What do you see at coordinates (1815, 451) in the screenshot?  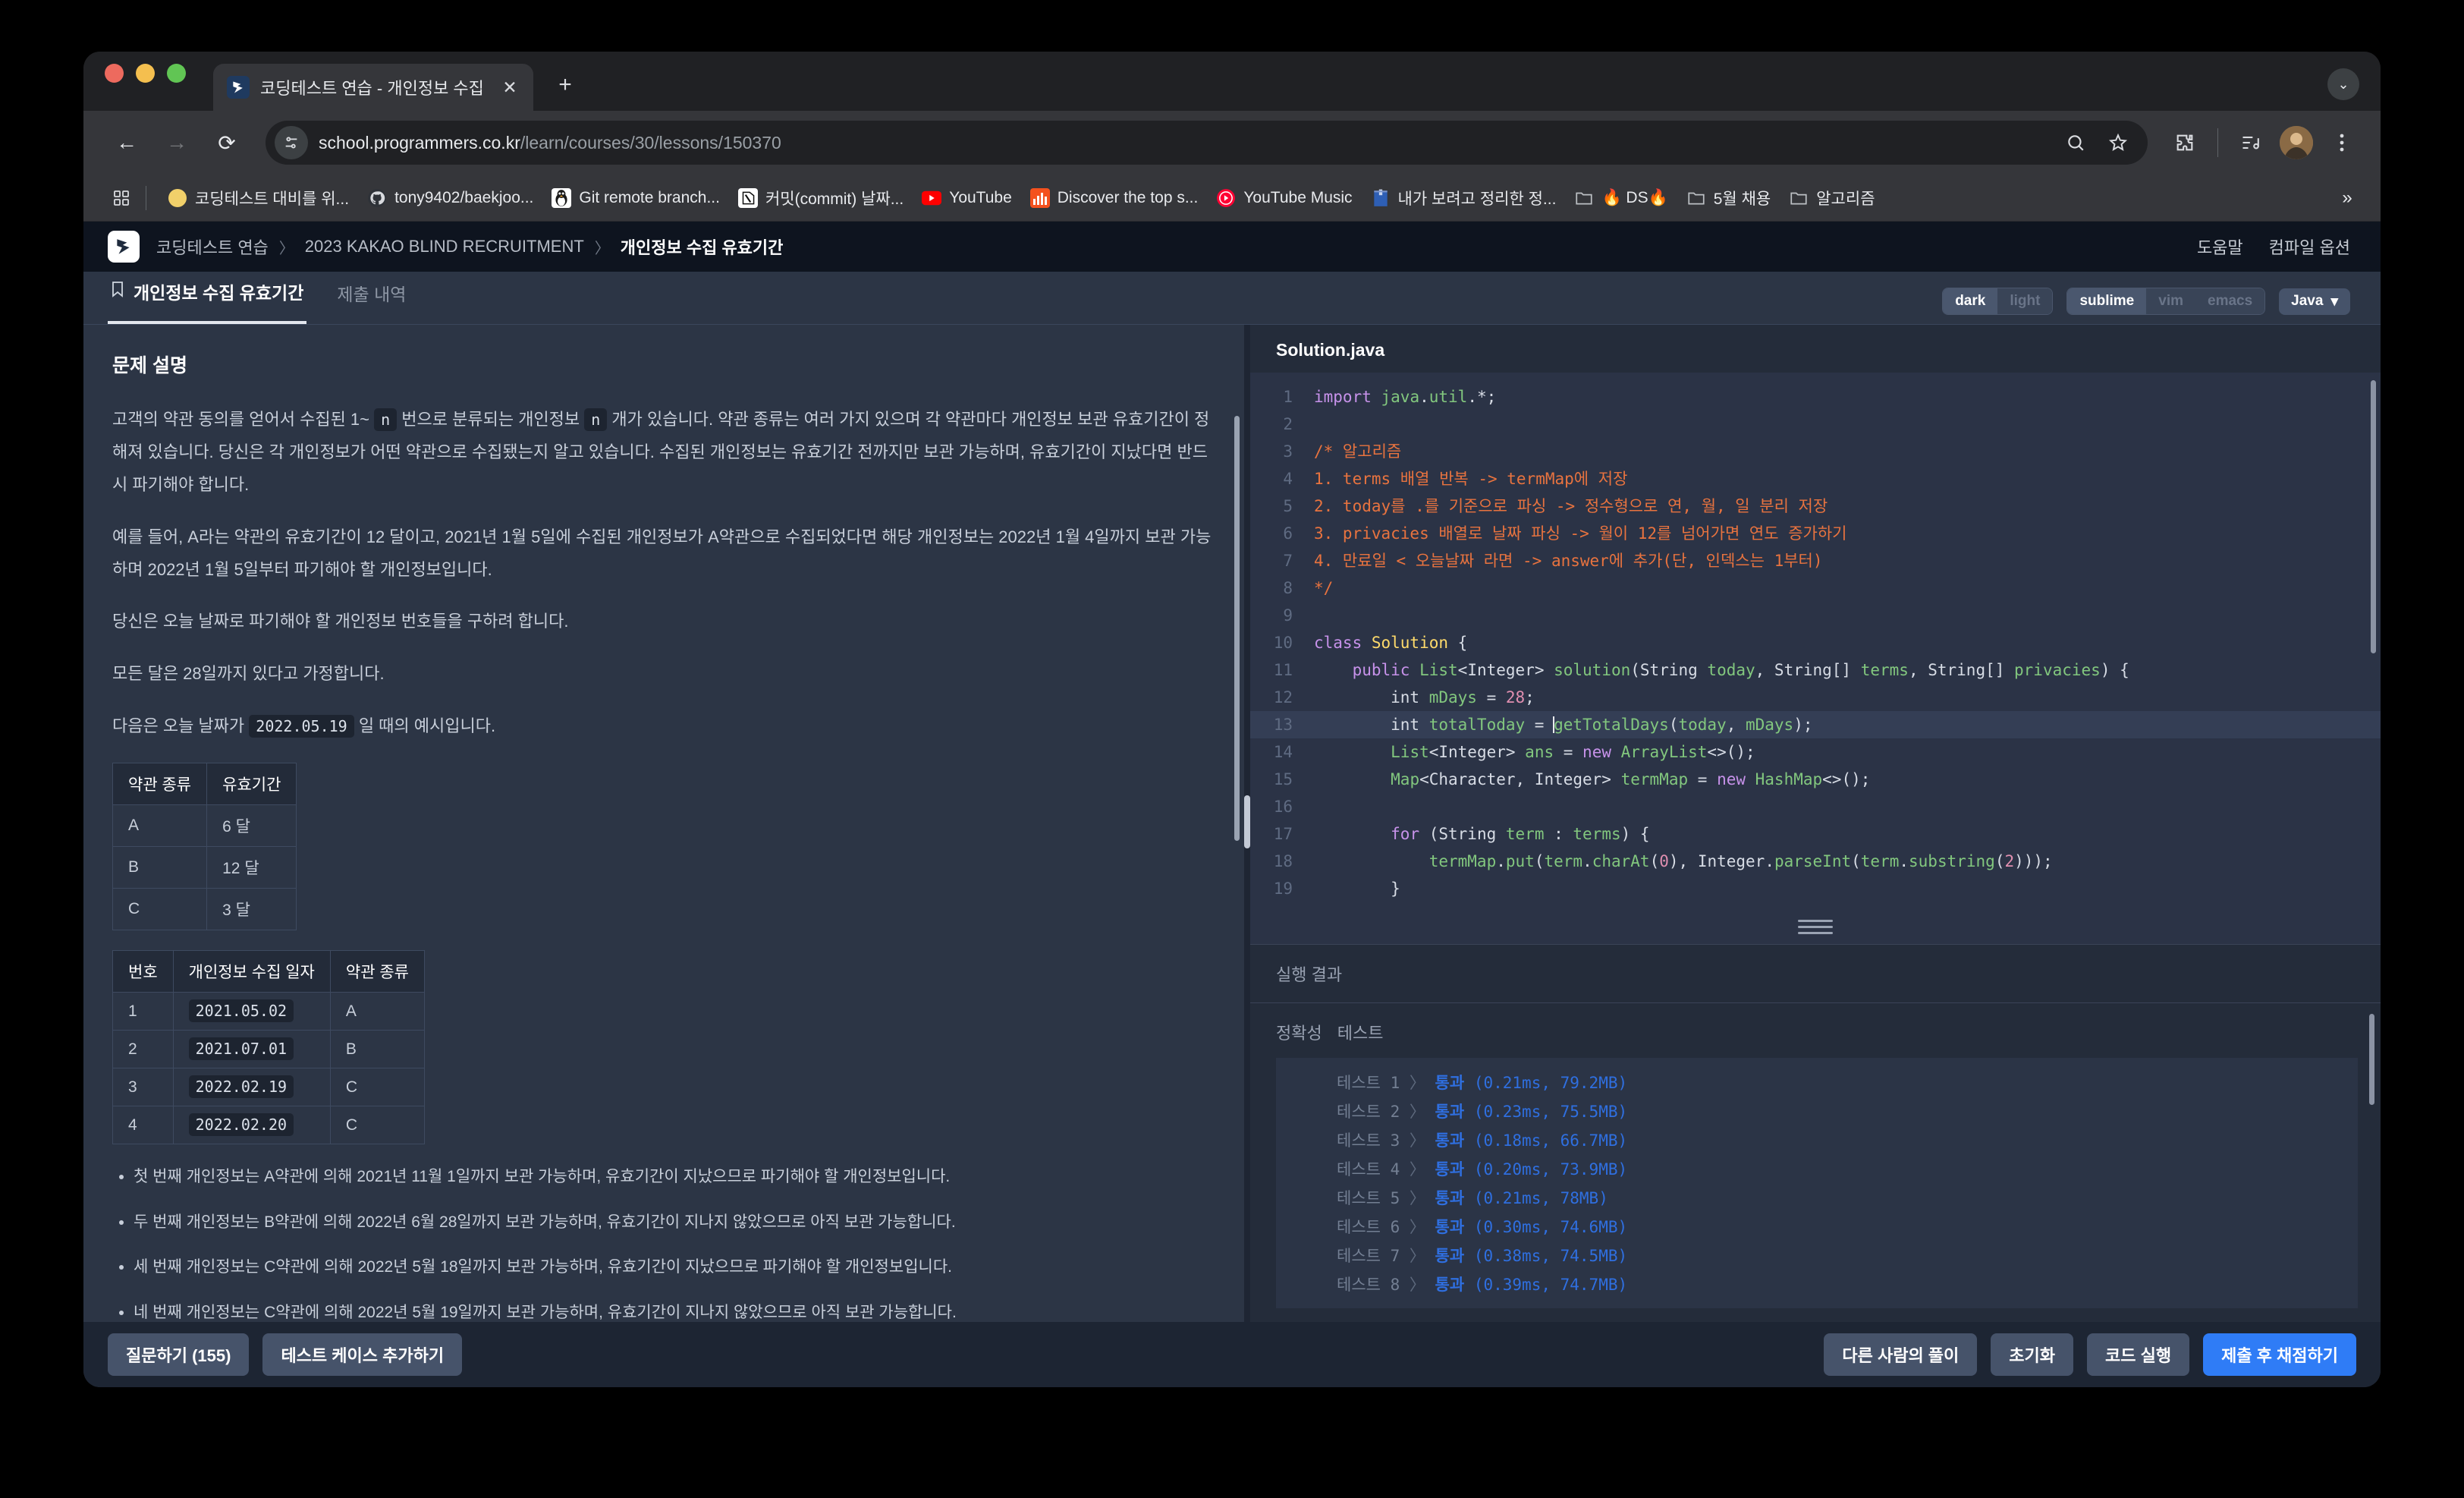 I see `code-line: 3 /* 알고리즘` at bounding box center [1815, 451].